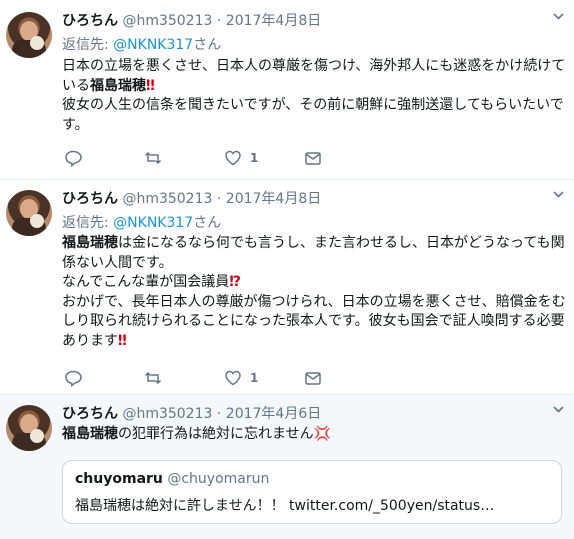 This screenshot has height=539, width=574. I want to click on text-line: なんでこんな輩が国会議員, so click(146, 282).